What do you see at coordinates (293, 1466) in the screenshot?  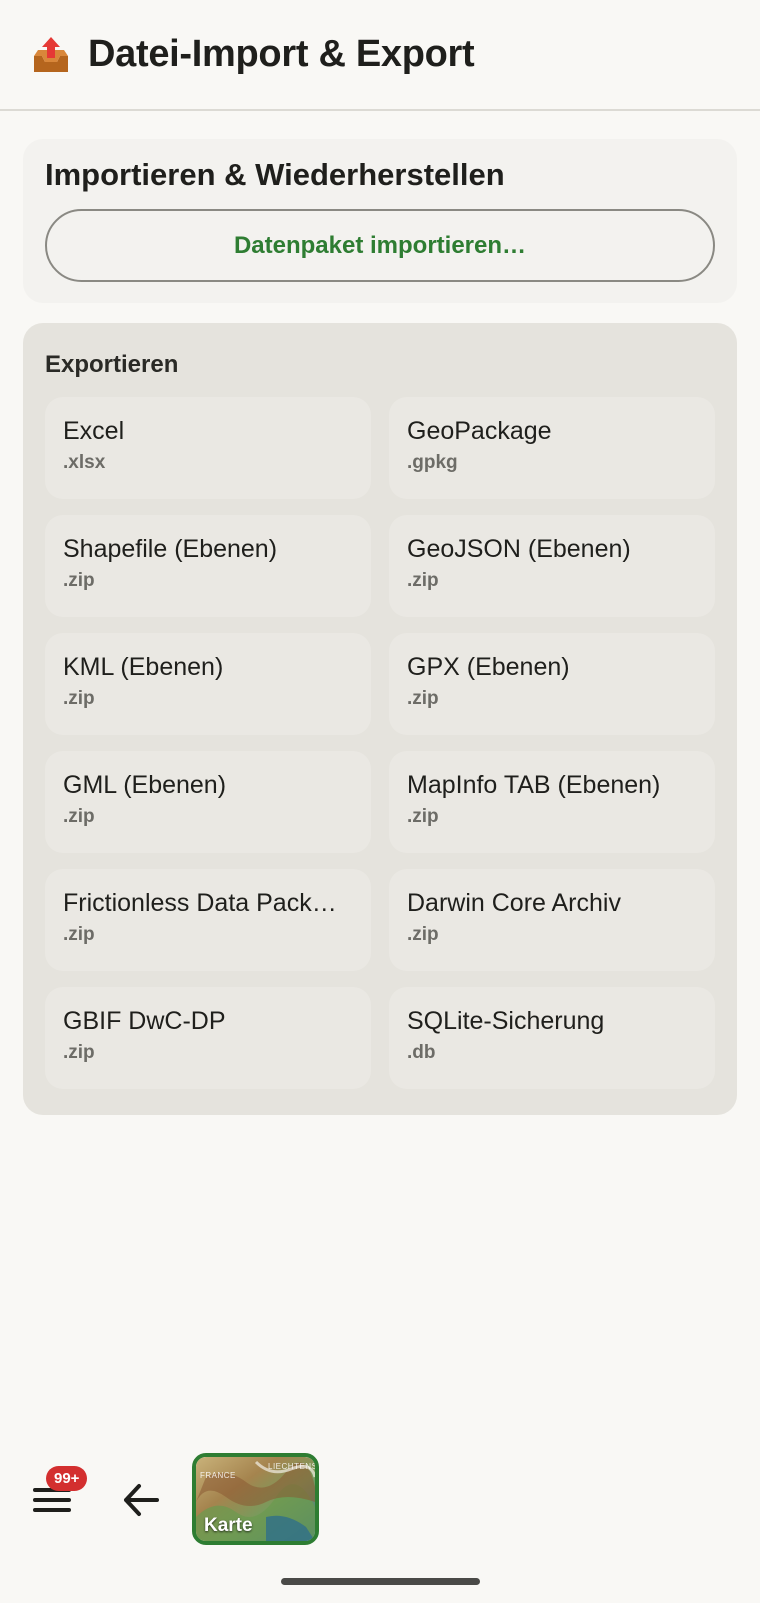 I see `map-place-label: LIECHTENS` at bounding box center [293, 1466].